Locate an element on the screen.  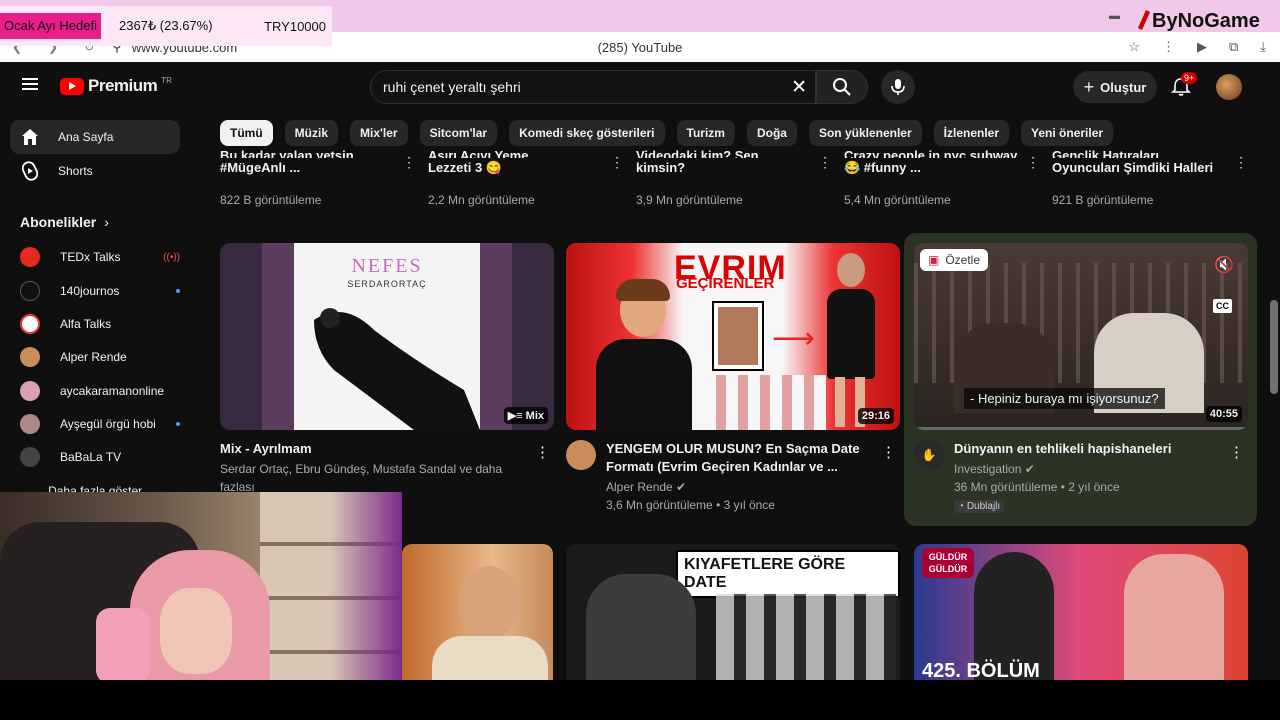
logo-country: TR is located at coordinates (166, 80).